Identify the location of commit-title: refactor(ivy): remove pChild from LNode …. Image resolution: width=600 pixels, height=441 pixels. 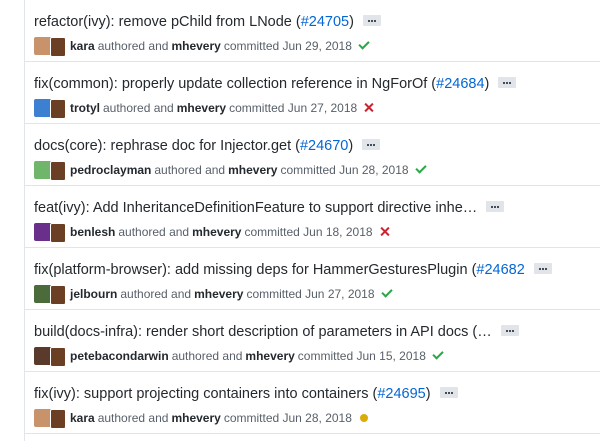
(207, 22).